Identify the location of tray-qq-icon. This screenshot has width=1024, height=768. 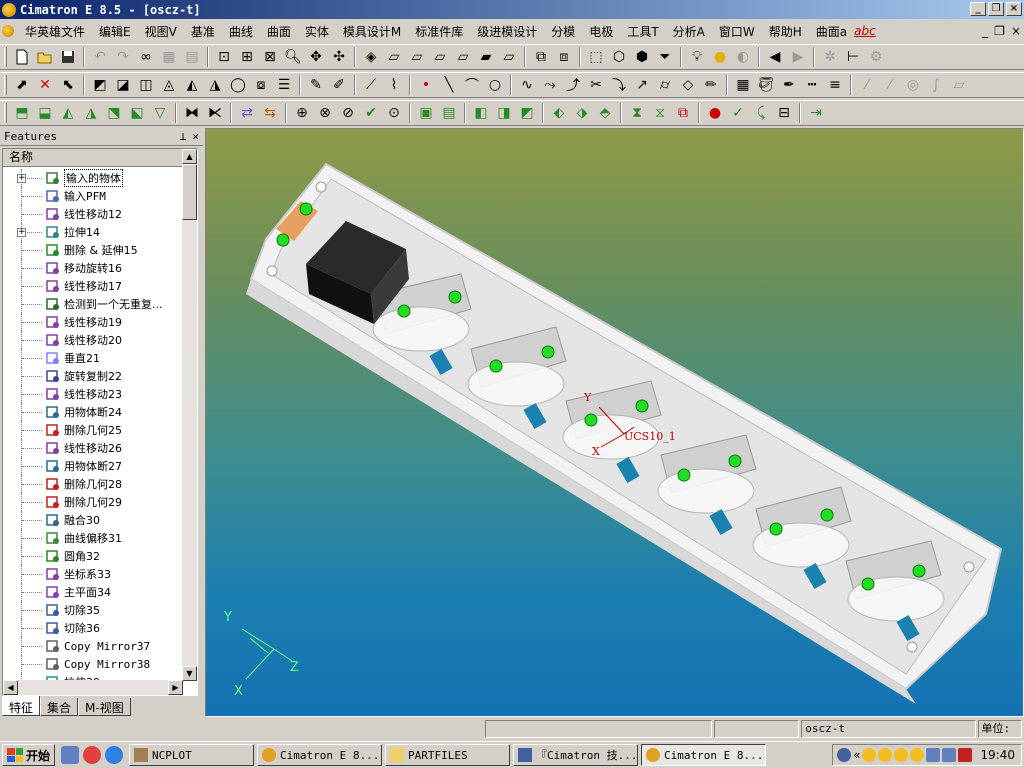
(869, 755).